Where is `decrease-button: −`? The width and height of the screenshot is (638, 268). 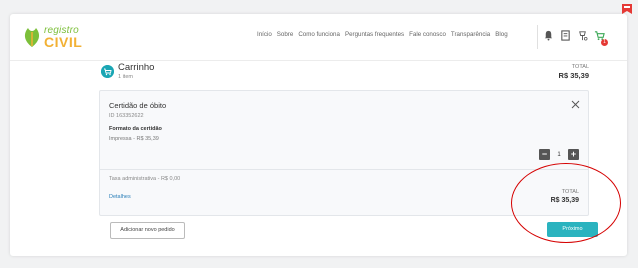 decrease-button: − is located at coordinates (544, 154).